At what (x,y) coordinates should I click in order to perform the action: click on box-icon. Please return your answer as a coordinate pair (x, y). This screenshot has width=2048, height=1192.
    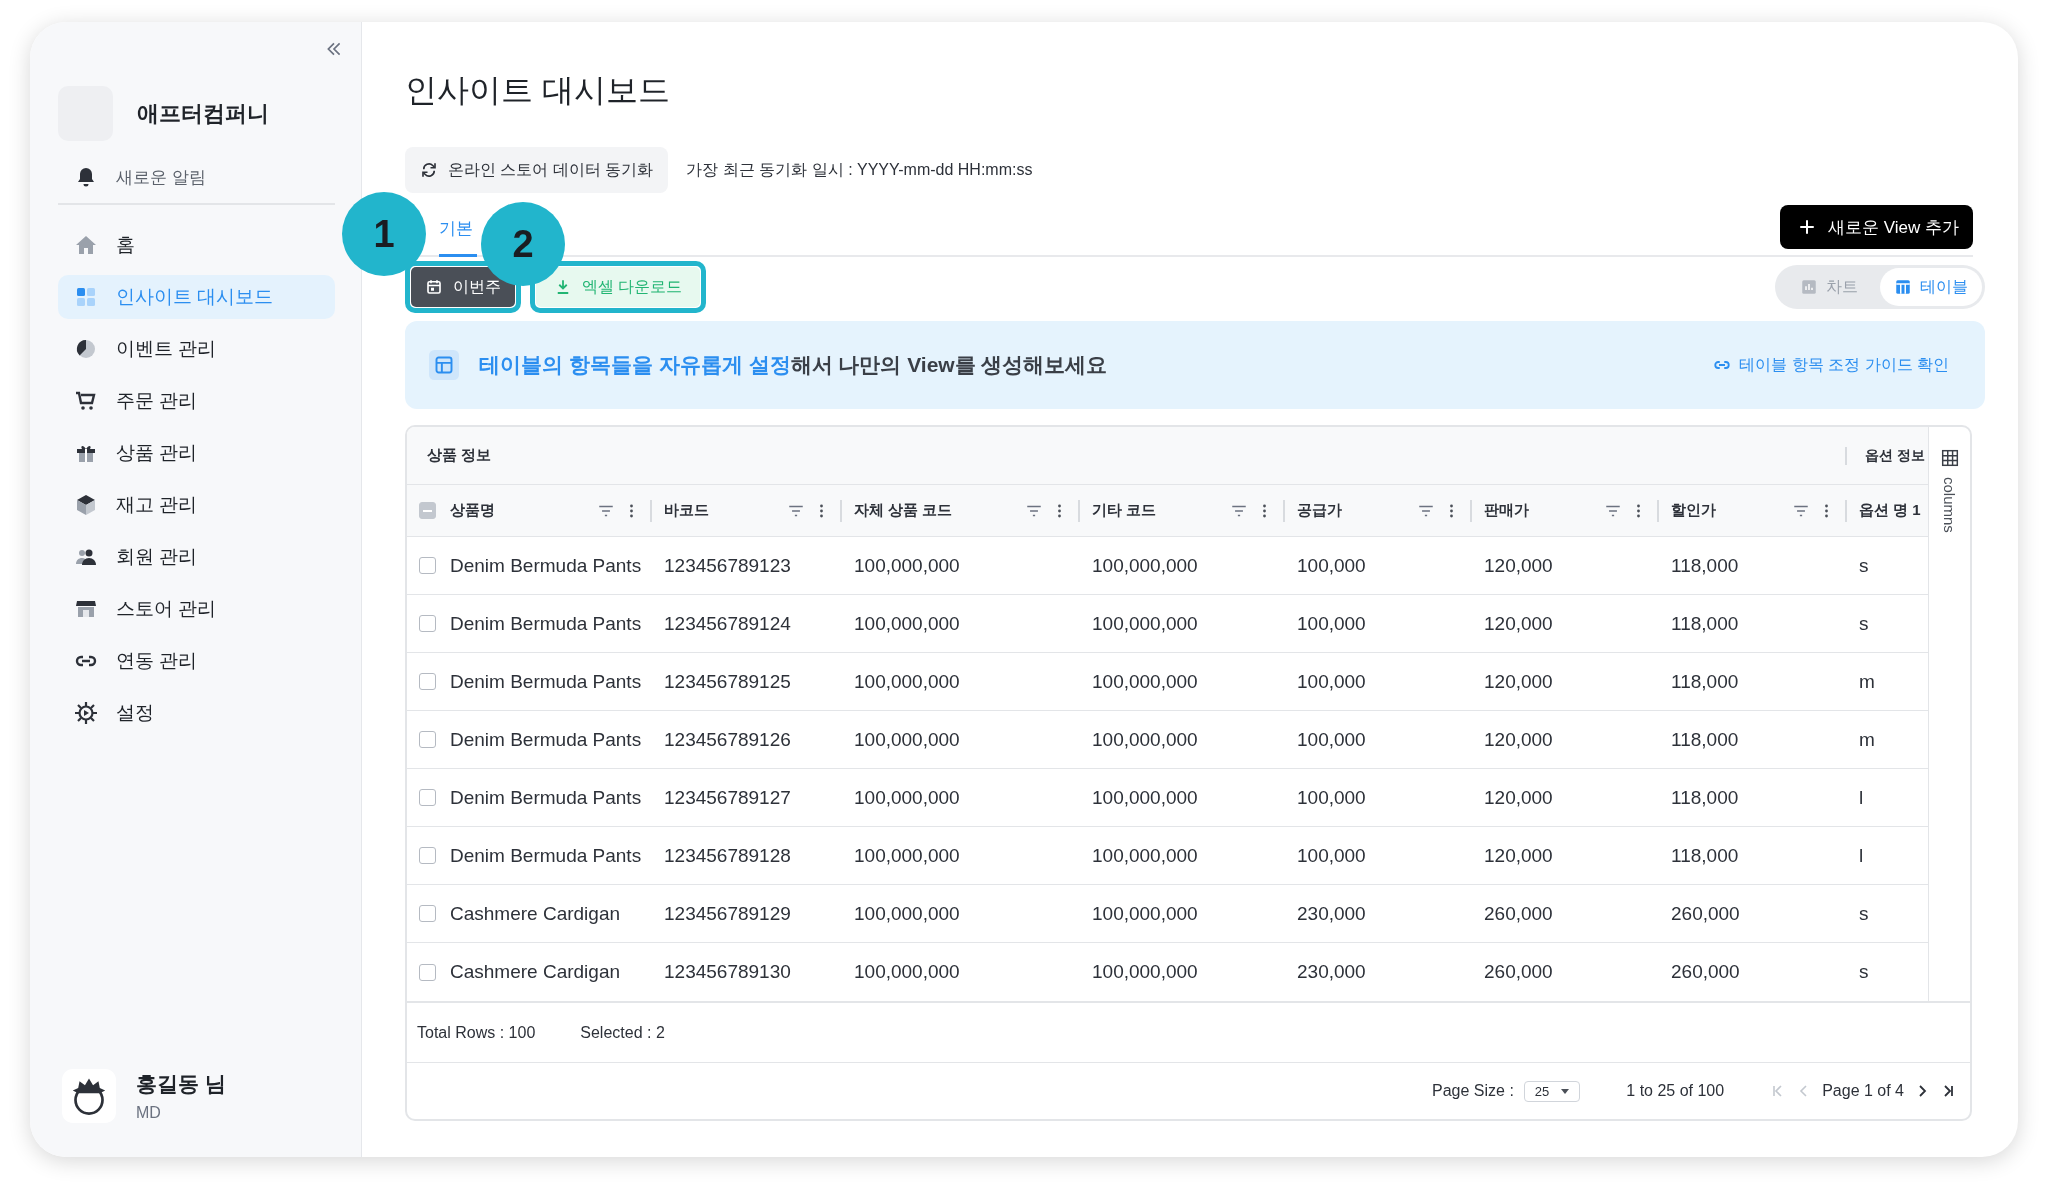
    Looking at the image, I should click on (86, 505).